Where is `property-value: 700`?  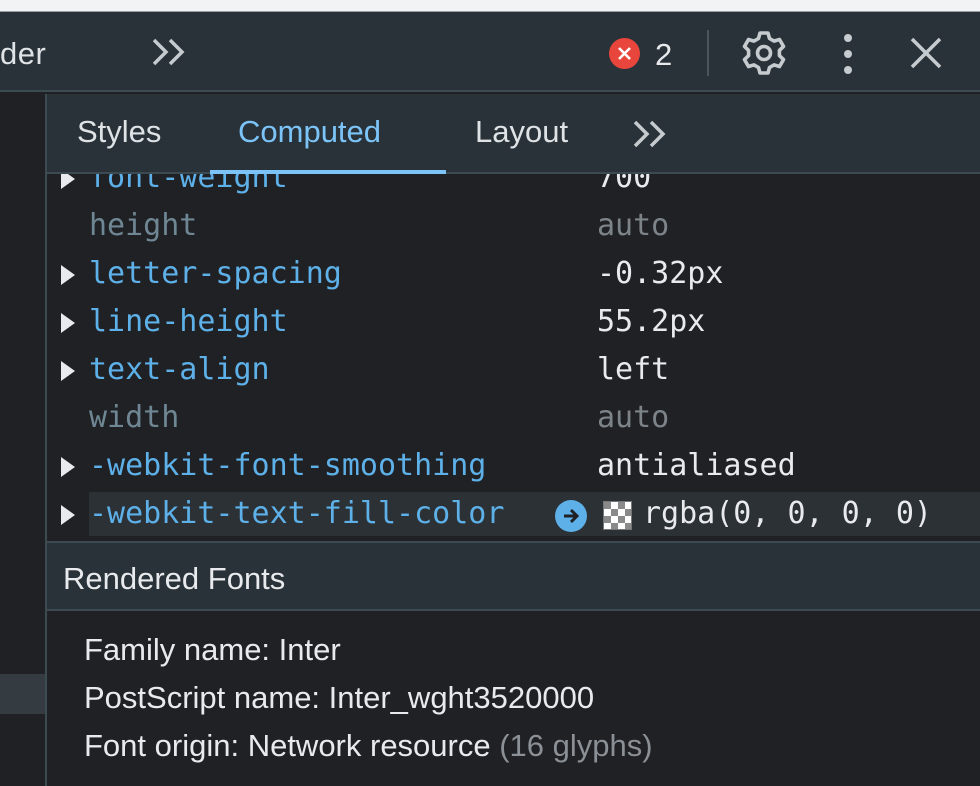 property-value: 700 is located at coordinates (624, 184).